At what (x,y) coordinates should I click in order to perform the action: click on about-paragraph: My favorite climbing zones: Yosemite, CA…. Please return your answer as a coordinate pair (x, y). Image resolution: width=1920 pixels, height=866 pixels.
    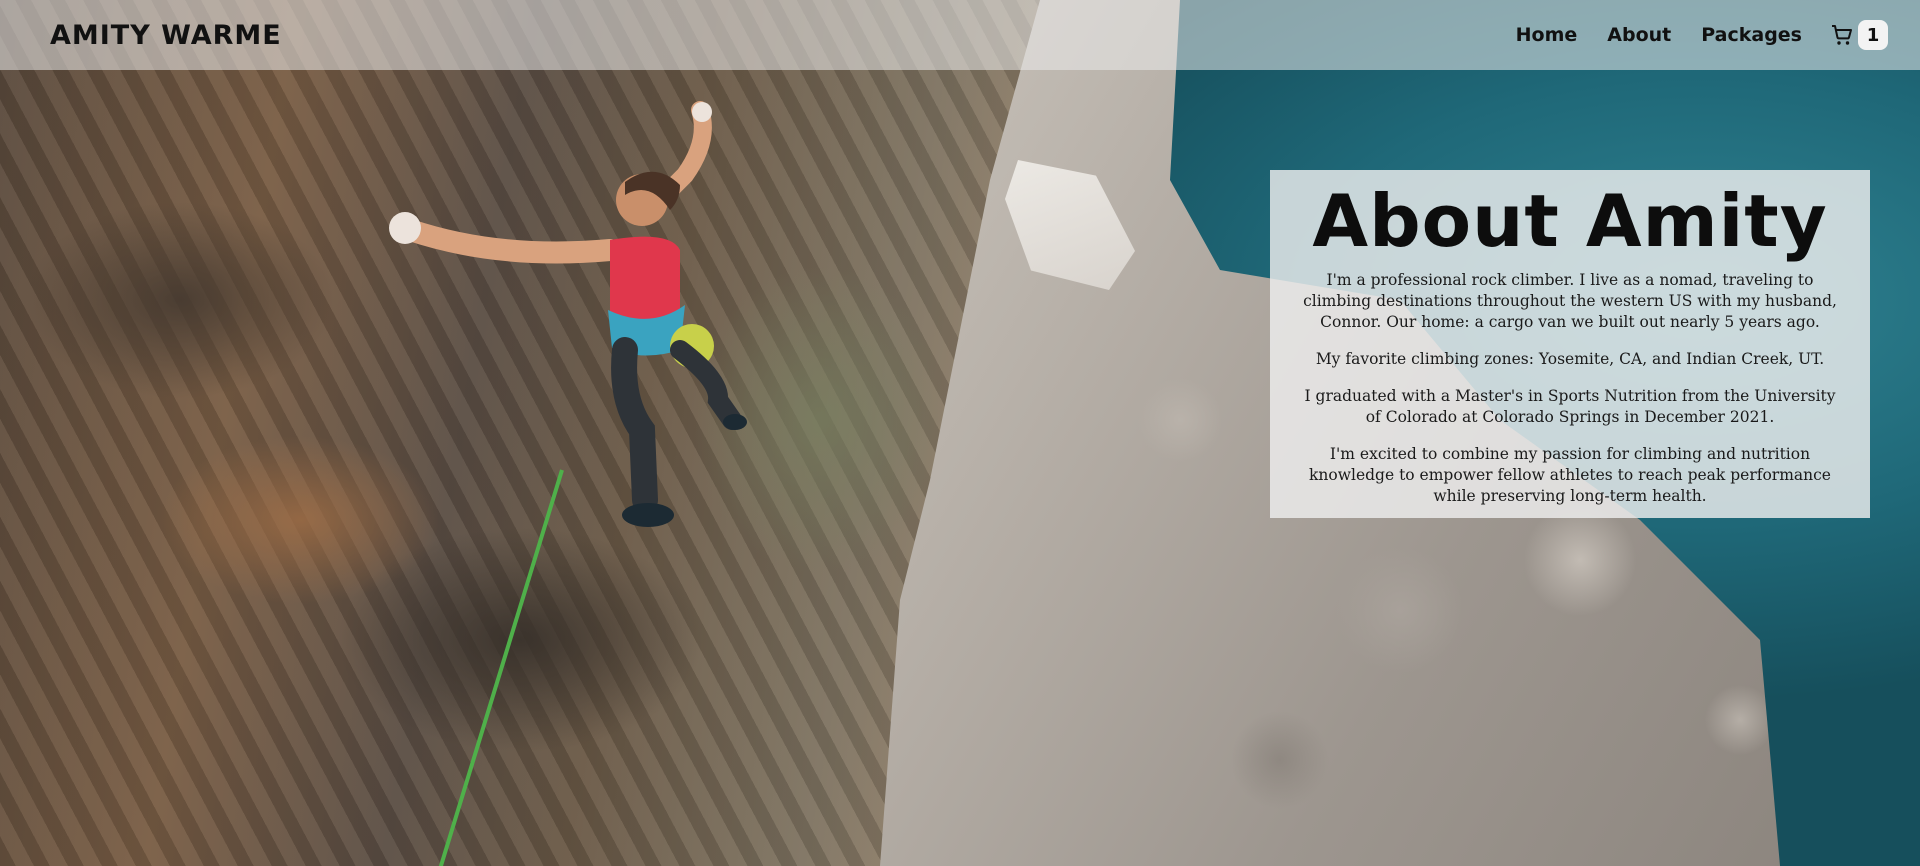
    Looking at the image, I should click on (1570, 359).